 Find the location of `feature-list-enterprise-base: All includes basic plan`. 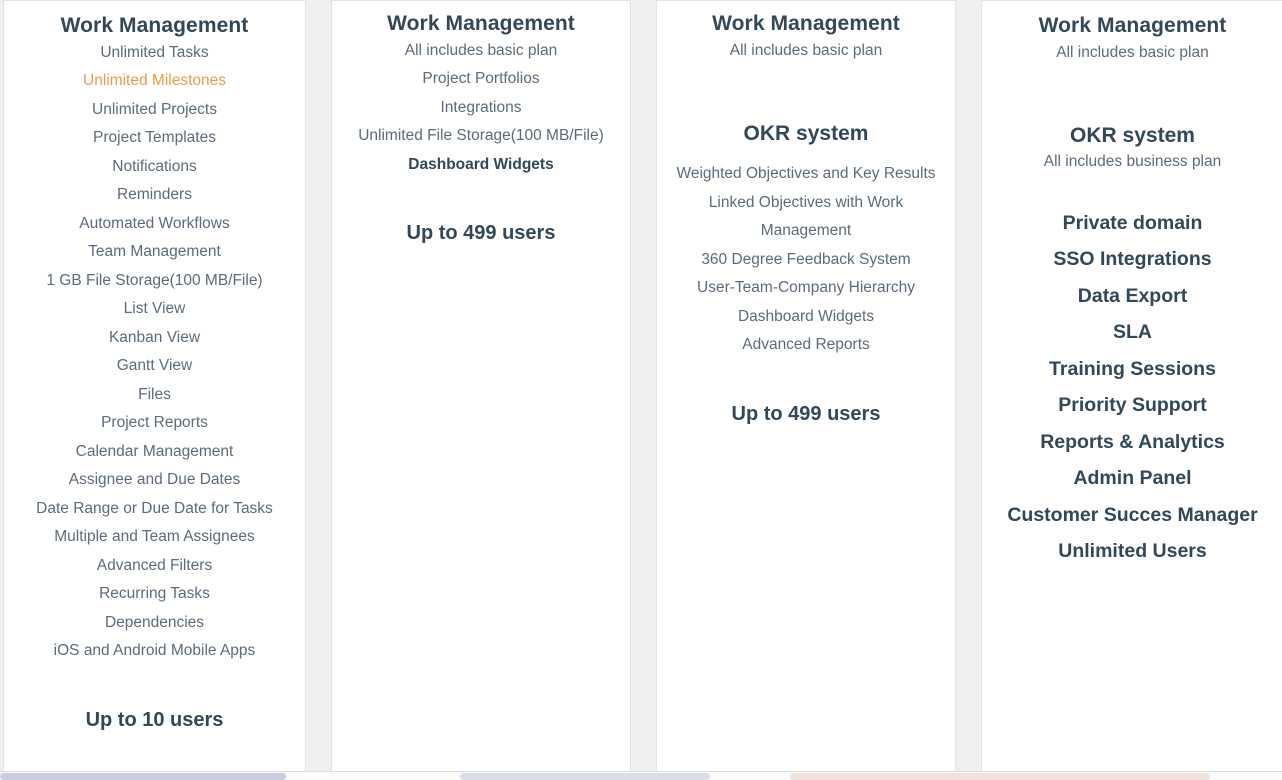

feature-list-enterprise-base: All includes basic plan is located at coordinates (1132, 53).